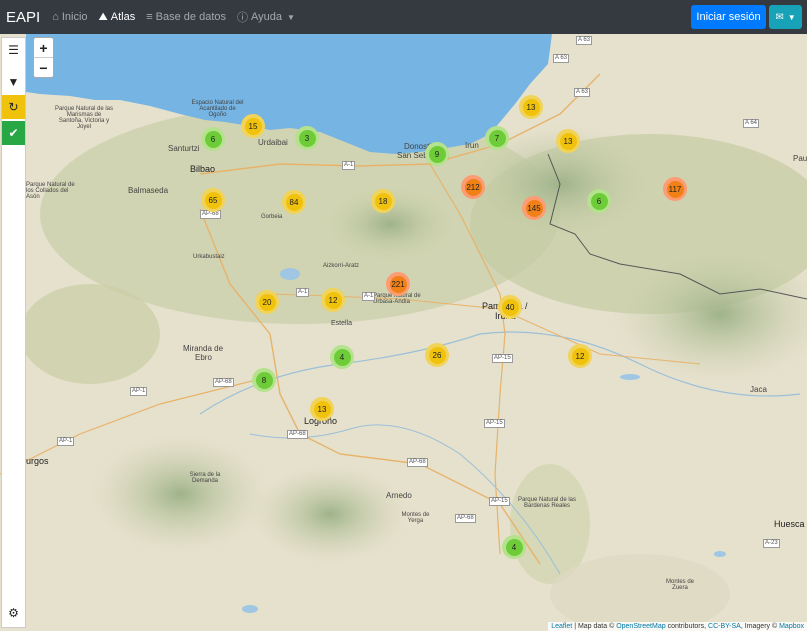 The height and width of the screenshot is (631, 807). I want to click on cluster-count: 15, so click(253, 126).